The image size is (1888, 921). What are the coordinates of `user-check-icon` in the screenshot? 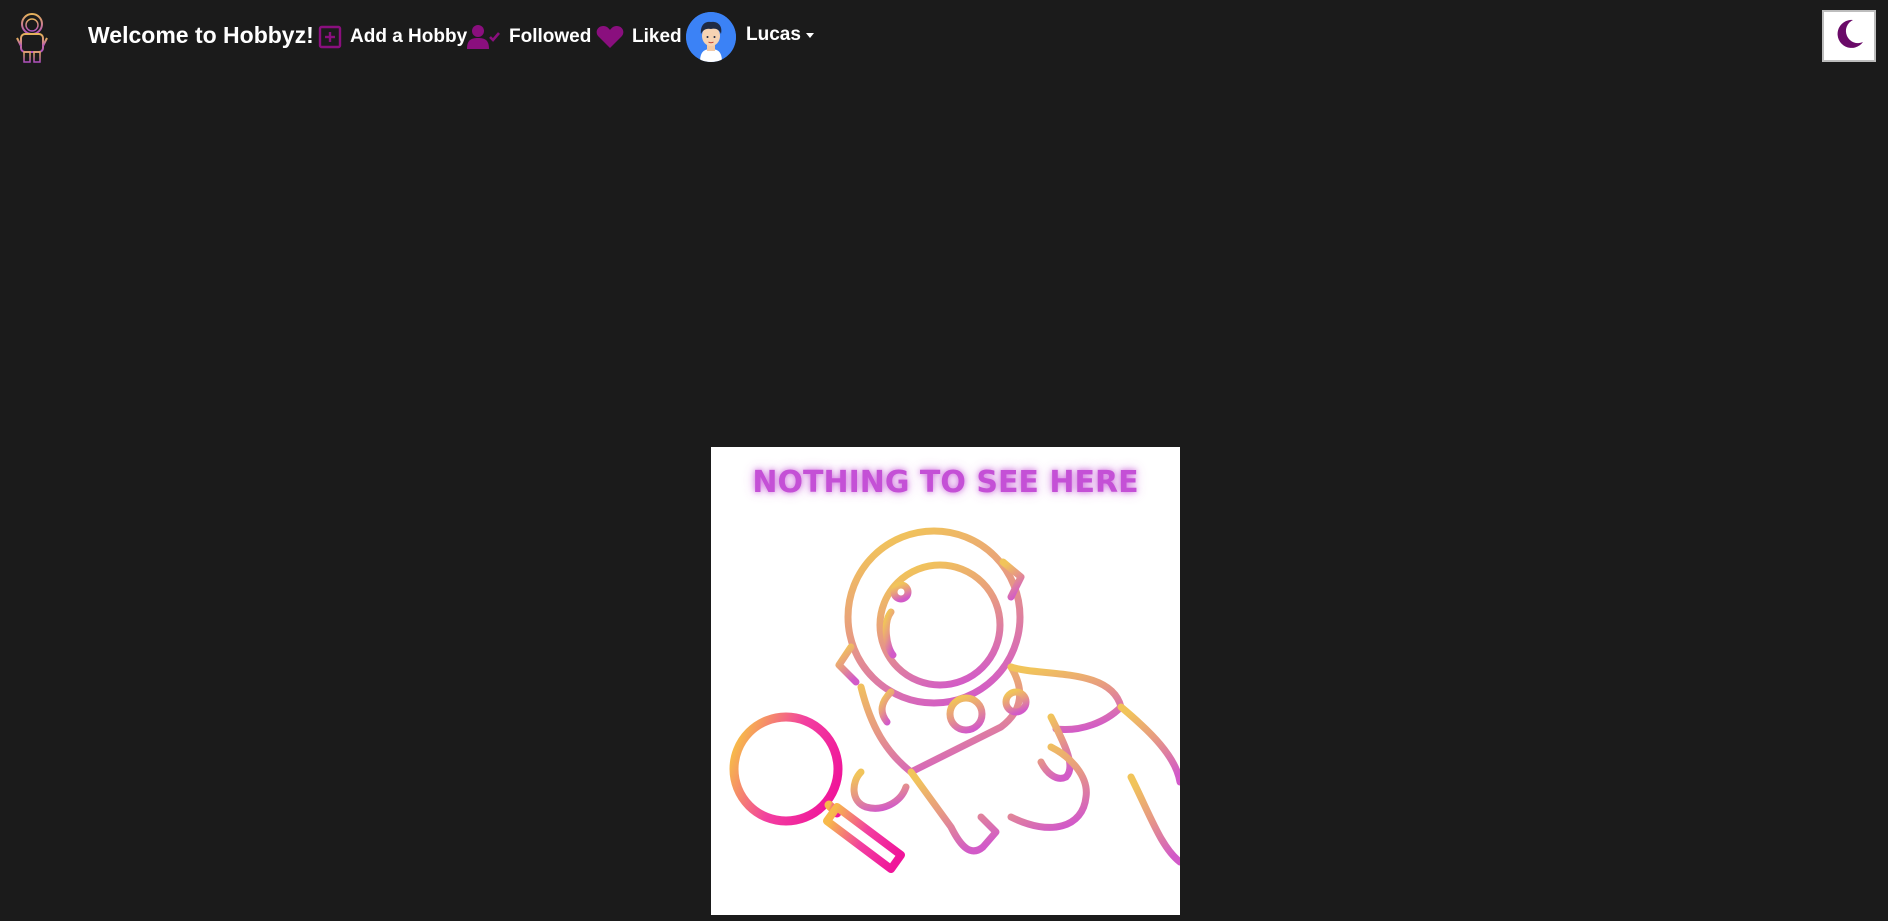 It's located at (484, 37).